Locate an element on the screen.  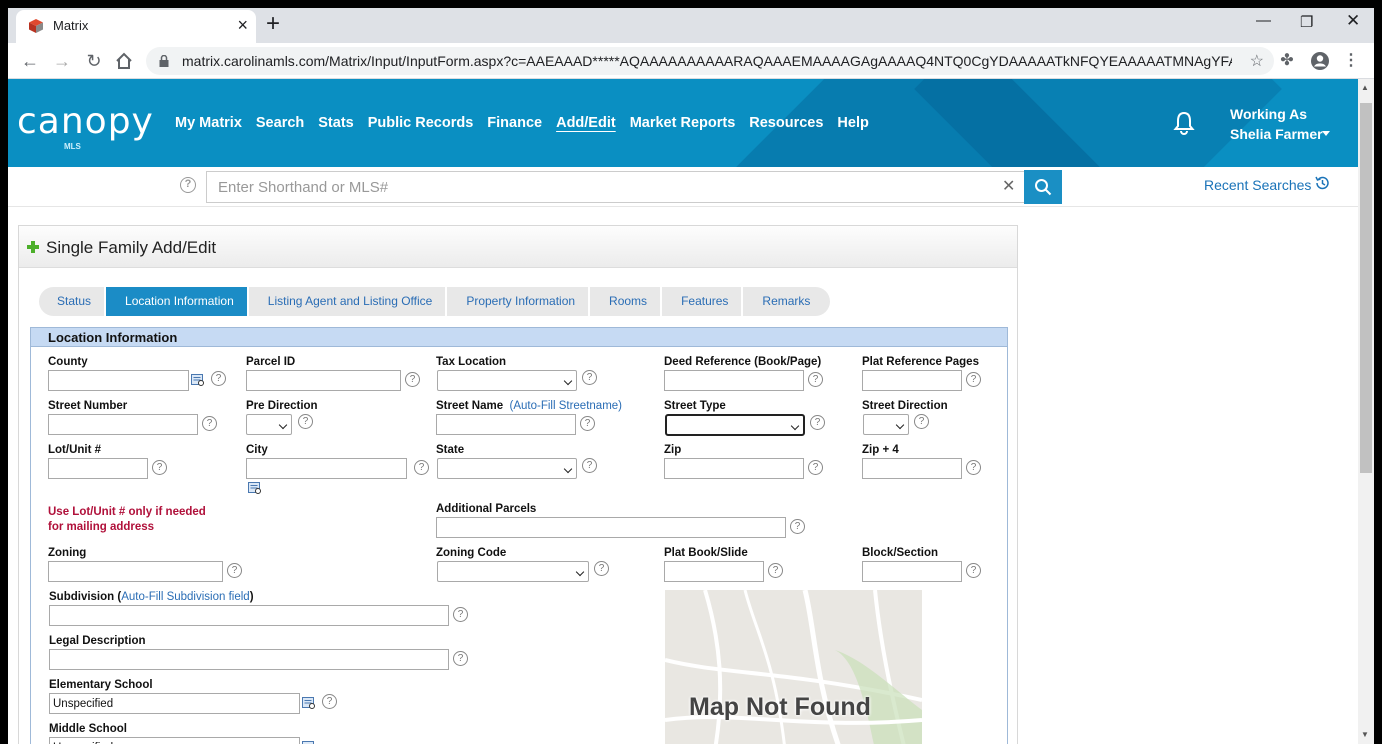
street-type-select is located at coordinates (735, 425).